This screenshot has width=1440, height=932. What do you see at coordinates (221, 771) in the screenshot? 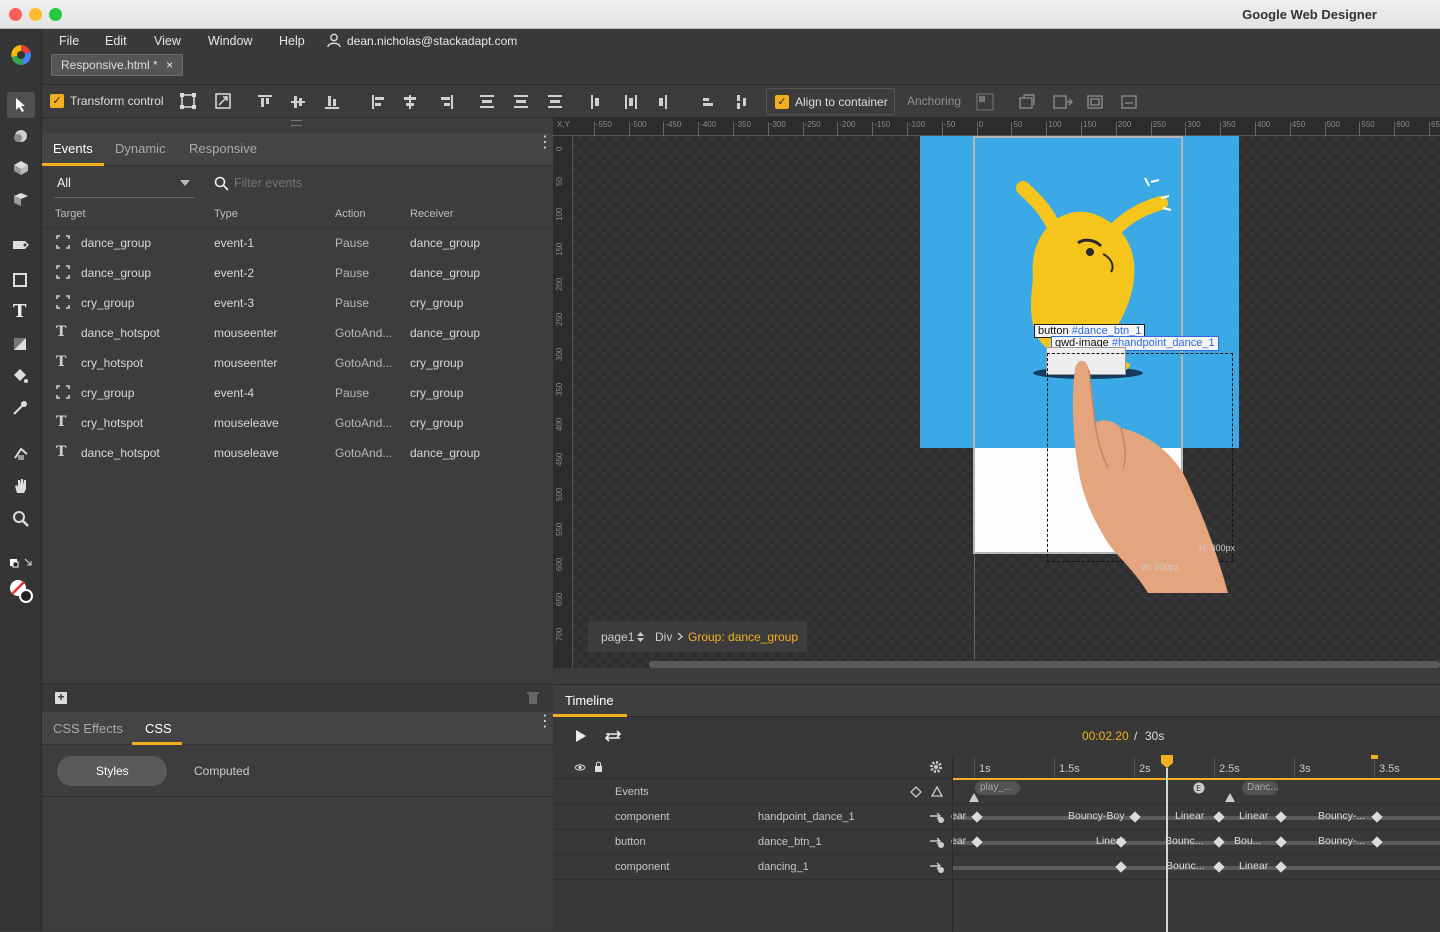
I see `computed-button: Computed` at bounding box center [221, 771].